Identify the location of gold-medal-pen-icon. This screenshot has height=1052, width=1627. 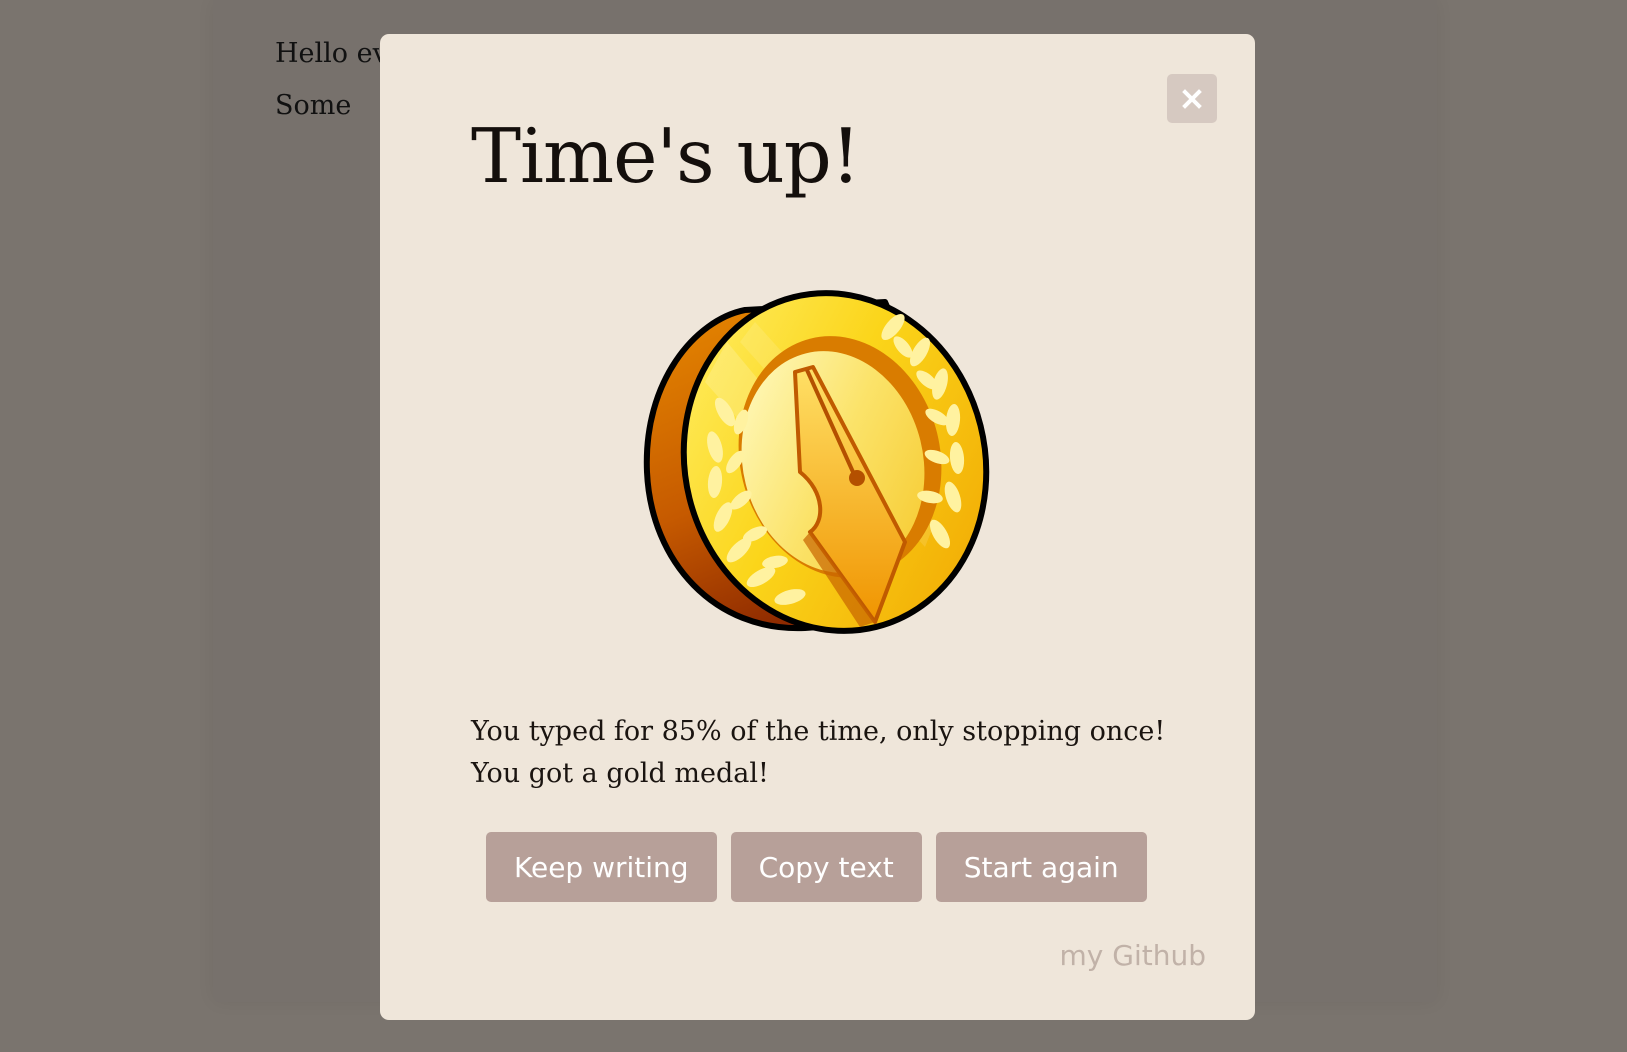
(816, 462).